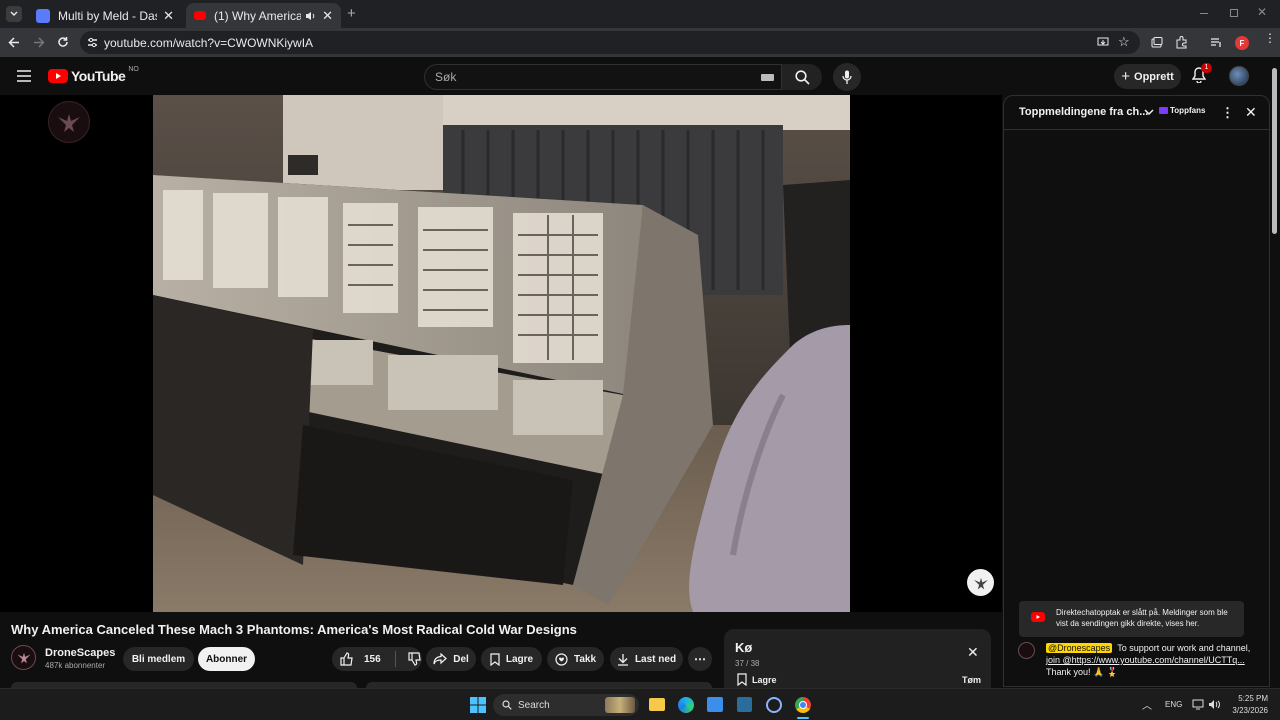 This screenshot has height=720, width=1280. Describe the element at coordinates (446, 77) in the screenshot. I see `search-placeholder: Søk` at that location.